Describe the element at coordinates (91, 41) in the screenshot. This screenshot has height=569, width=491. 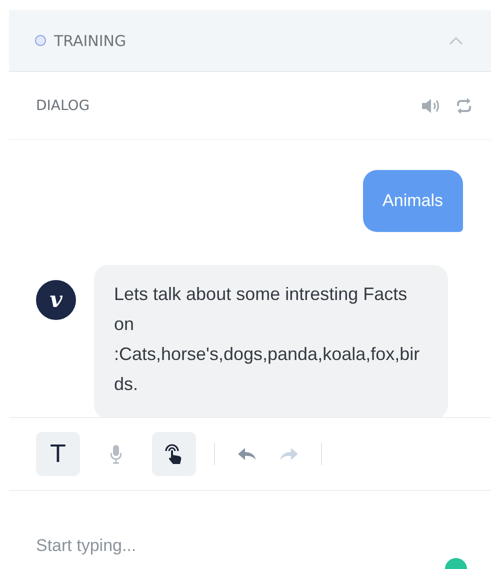
I see `section-title: TRAINING` at that location.